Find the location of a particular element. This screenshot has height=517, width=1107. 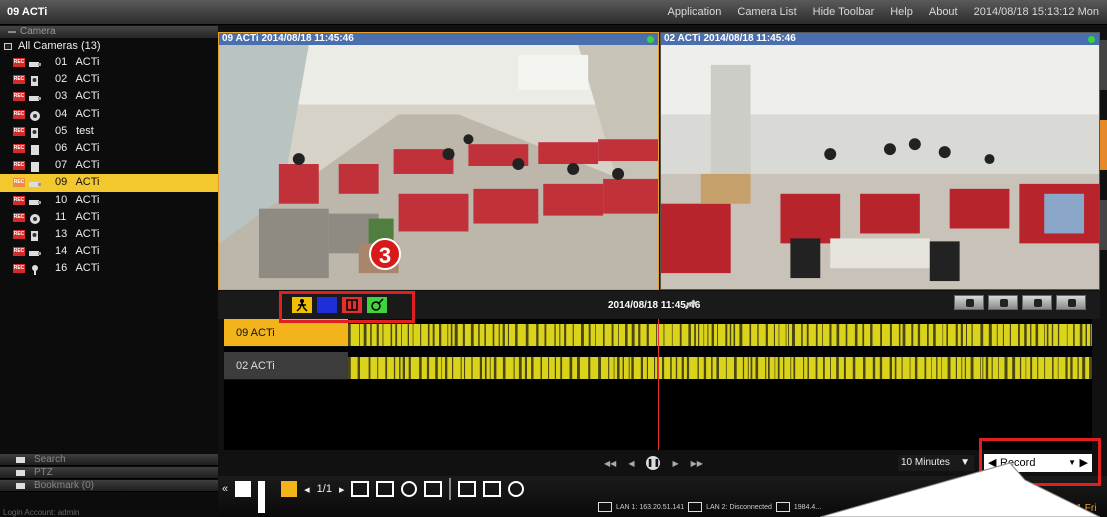

fullscreen-icon is located at coordinates (360, 489).